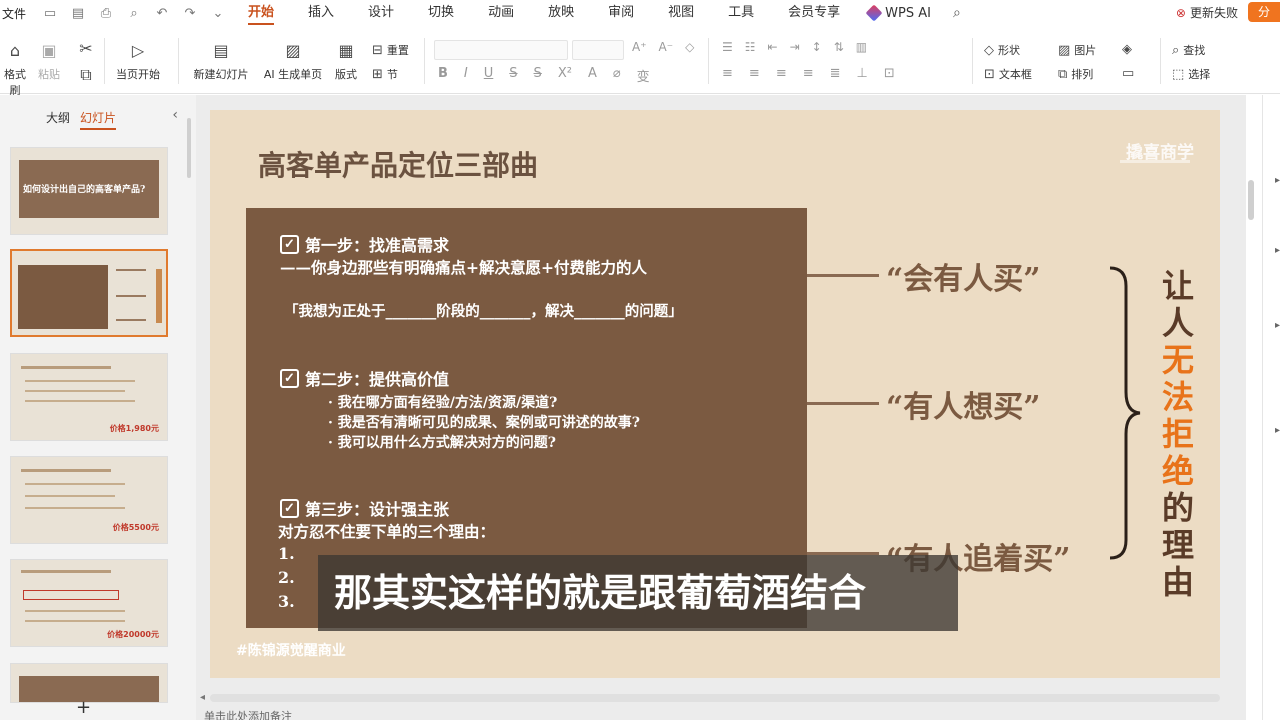  What do you see at coordinates (565, 75) in the screenshot?
I see `superscript-icon: X²` at bounding box center [565, 75].